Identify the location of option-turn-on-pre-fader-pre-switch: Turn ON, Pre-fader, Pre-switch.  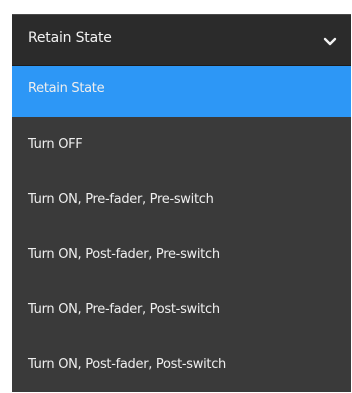
(181, 202).